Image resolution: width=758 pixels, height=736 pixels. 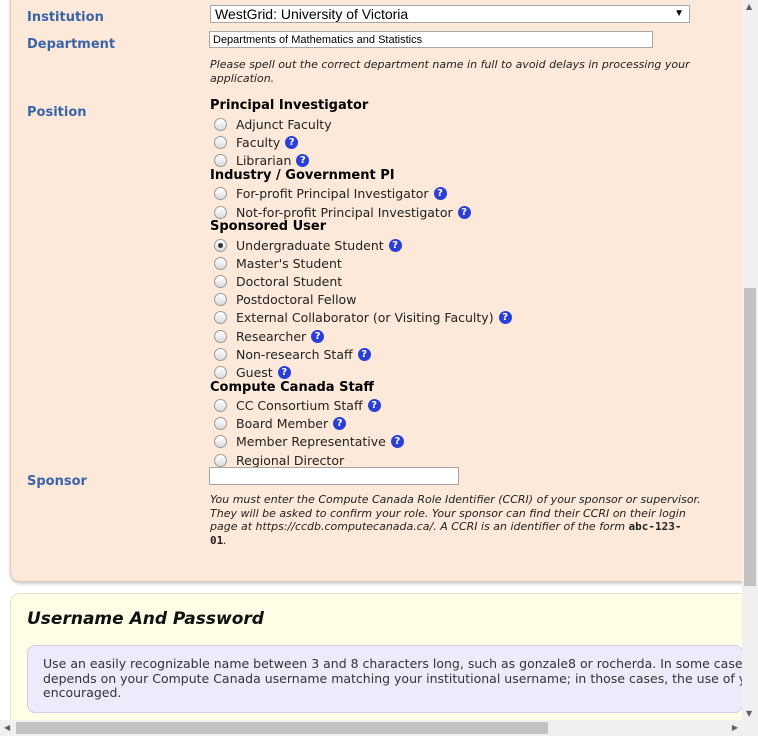 I want to click on vertical-scrollbar: ▲ ▼, so click(x=750, y=360).